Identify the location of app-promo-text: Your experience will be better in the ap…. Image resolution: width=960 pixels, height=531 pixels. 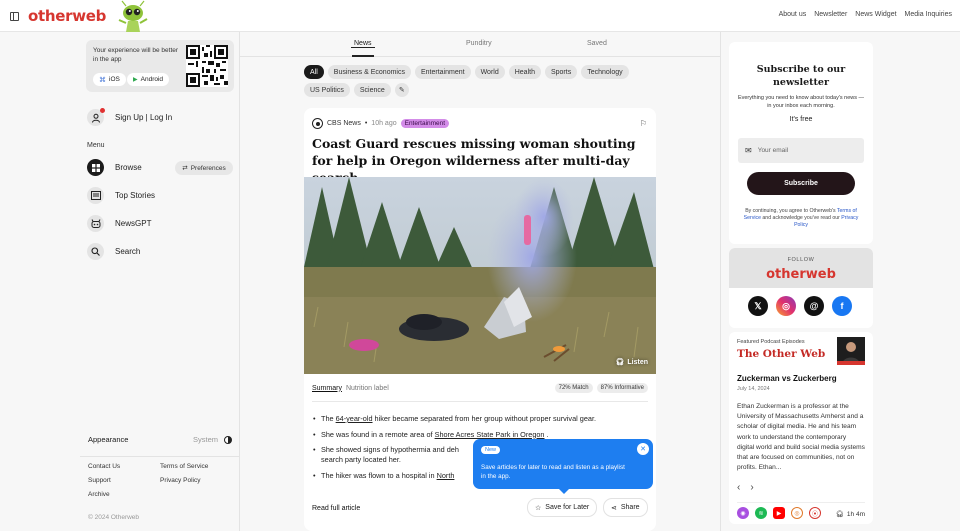
(136, 55).